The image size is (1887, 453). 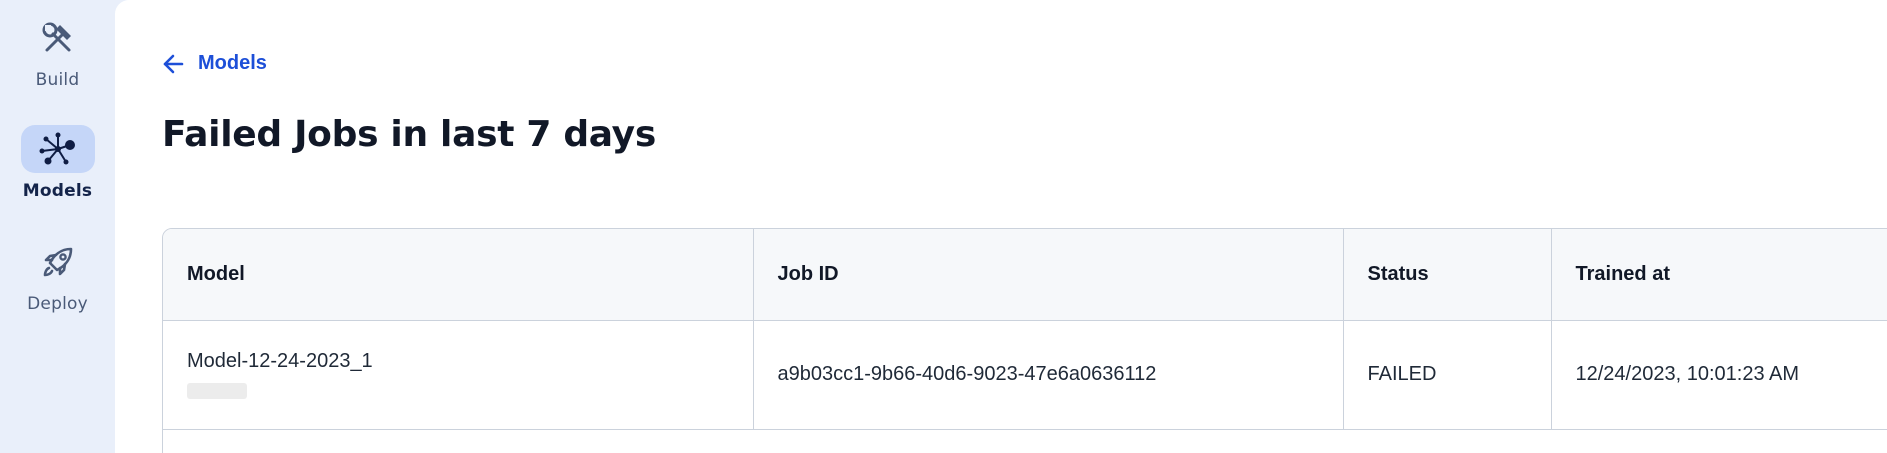 What do you see at coordinates (1048, 275) in the screenshot?
I see `column-header-job-id: Job ID` at bounding box center [1048, 275].